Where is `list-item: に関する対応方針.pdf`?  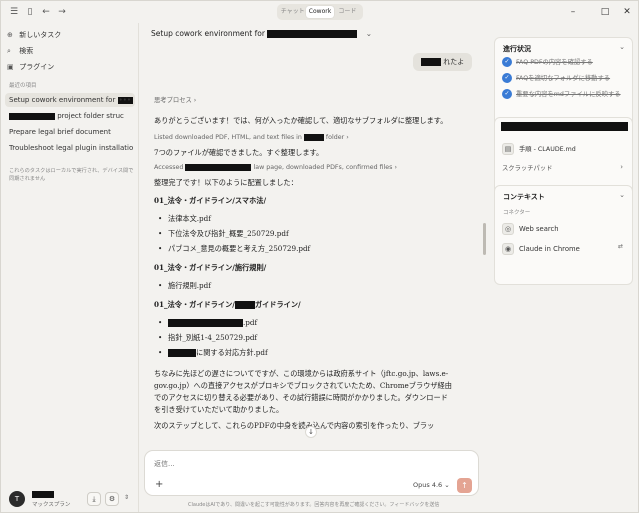 list-item: に関する対応方針.pdf is located at coordinates (304, 352).